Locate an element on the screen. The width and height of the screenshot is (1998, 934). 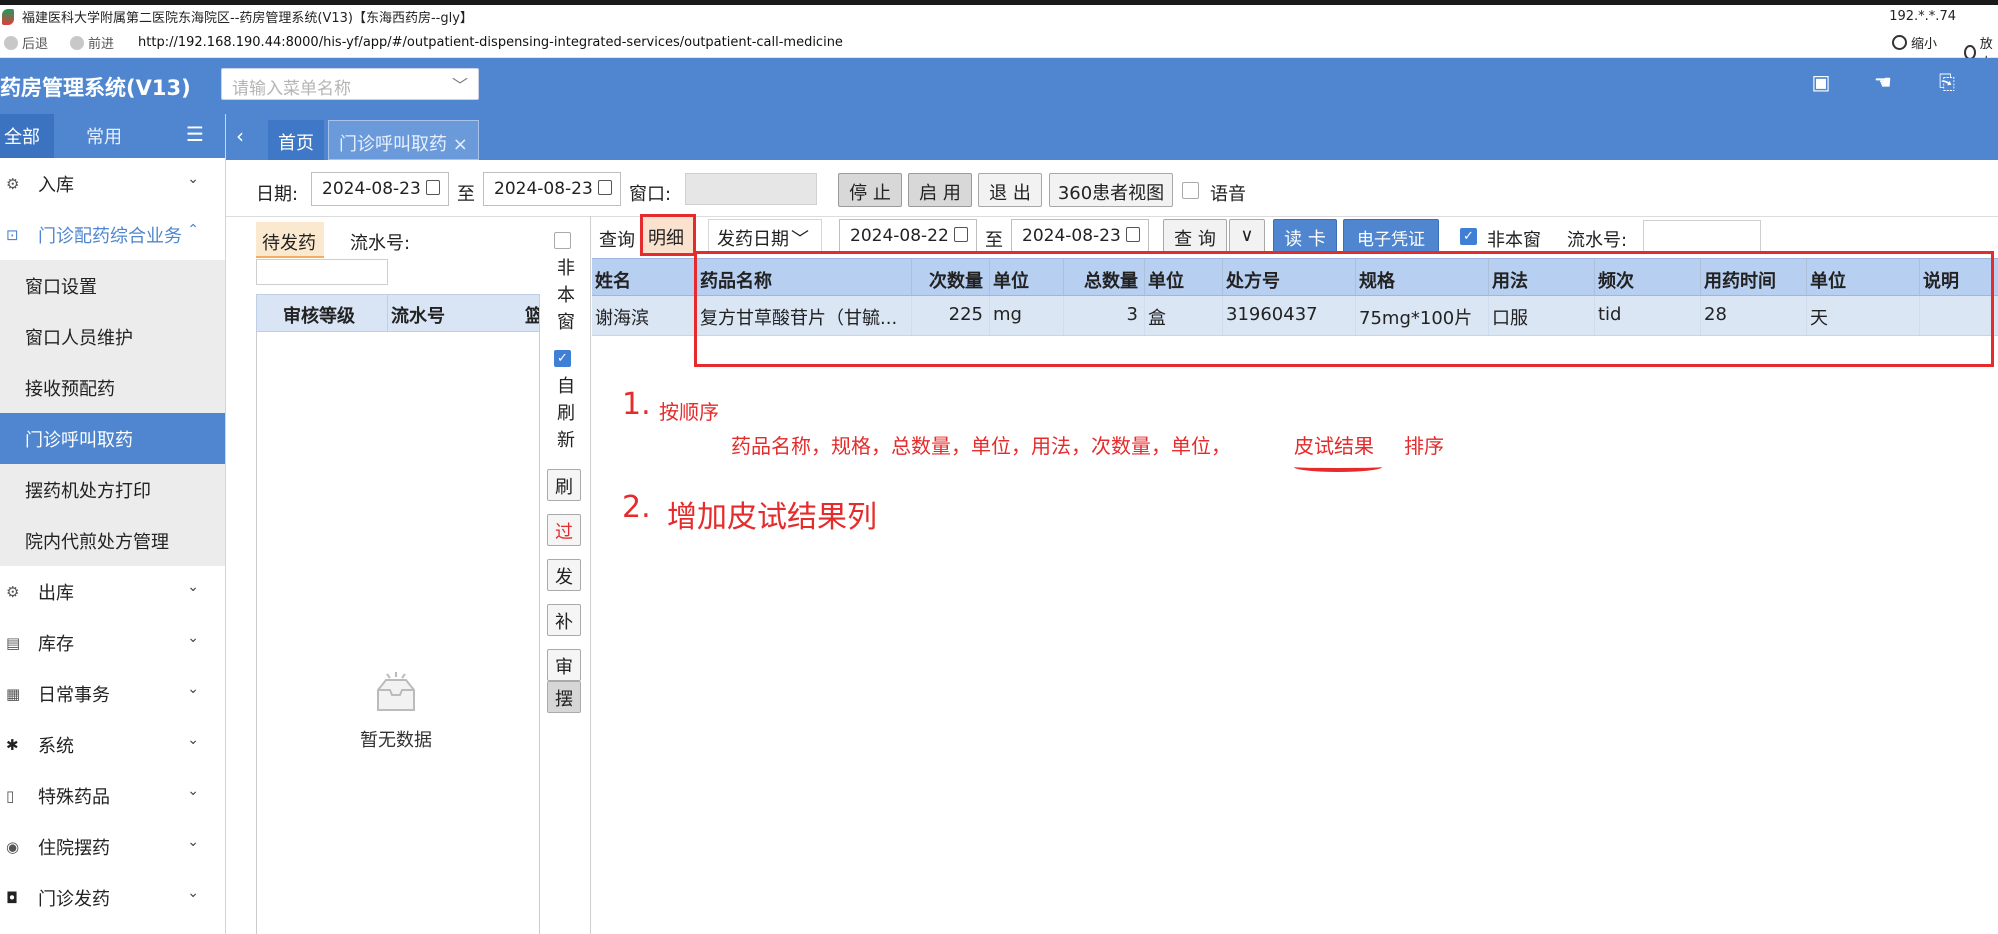
dispense-date-from-input: 2024-08-22 is located at coordinates (908, 236).